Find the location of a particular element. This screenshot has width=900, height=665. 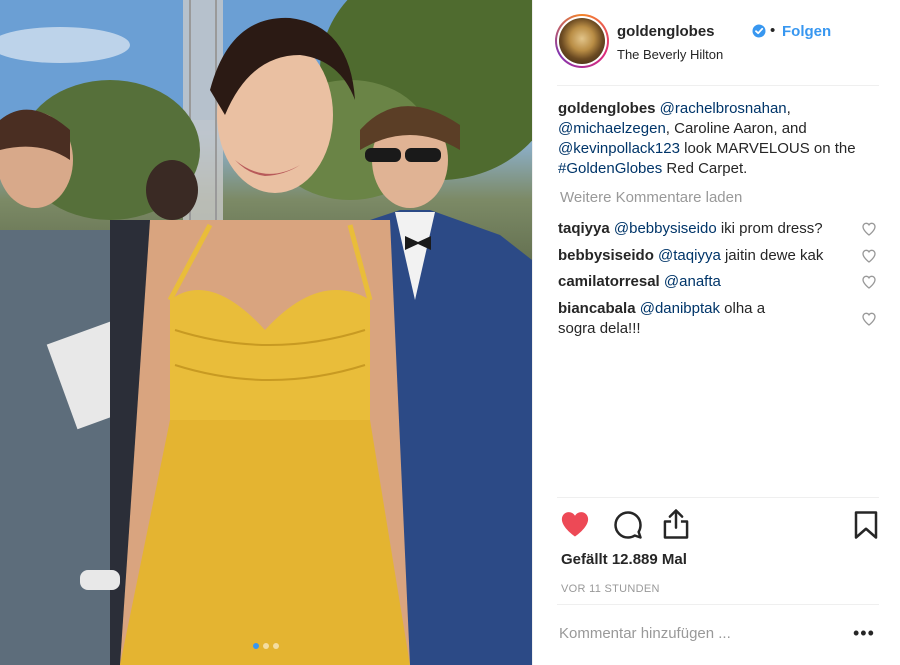

avatar-ring is located at coordinates (582, 41).